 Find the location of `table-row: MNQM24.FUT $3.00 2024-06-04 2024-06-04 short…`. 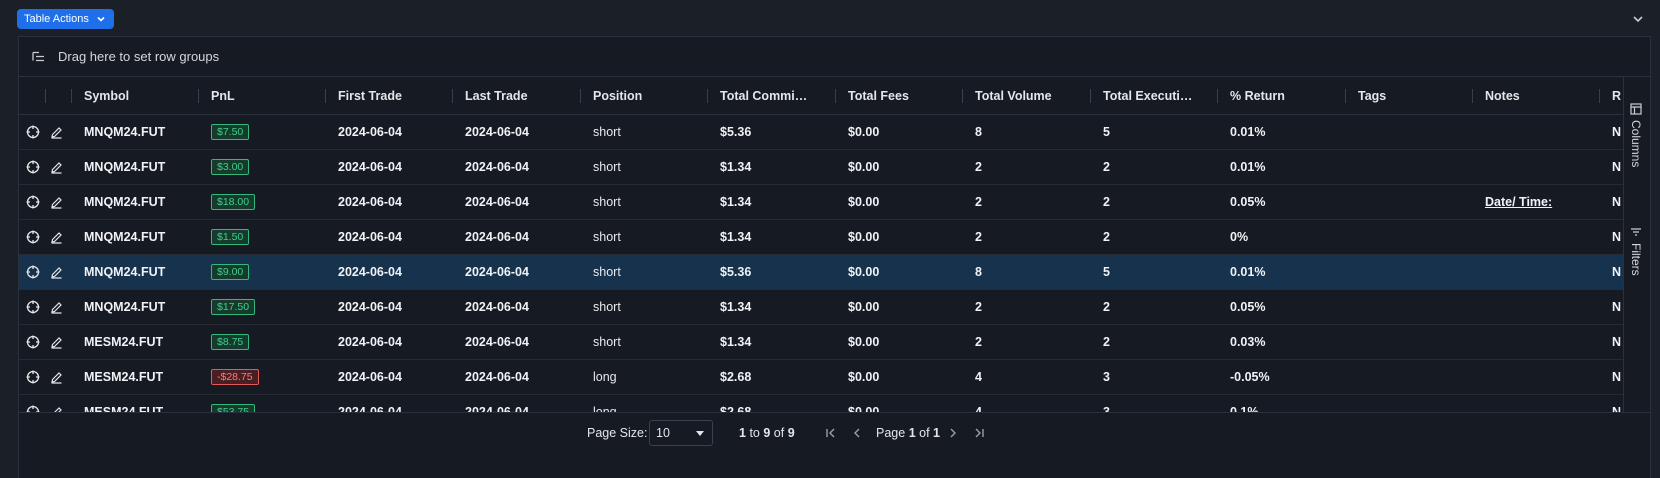

table-row: MNQM24.FUT $3.00 2024-06-04 2024-06-04 short… is located at coordinates (821, 167).